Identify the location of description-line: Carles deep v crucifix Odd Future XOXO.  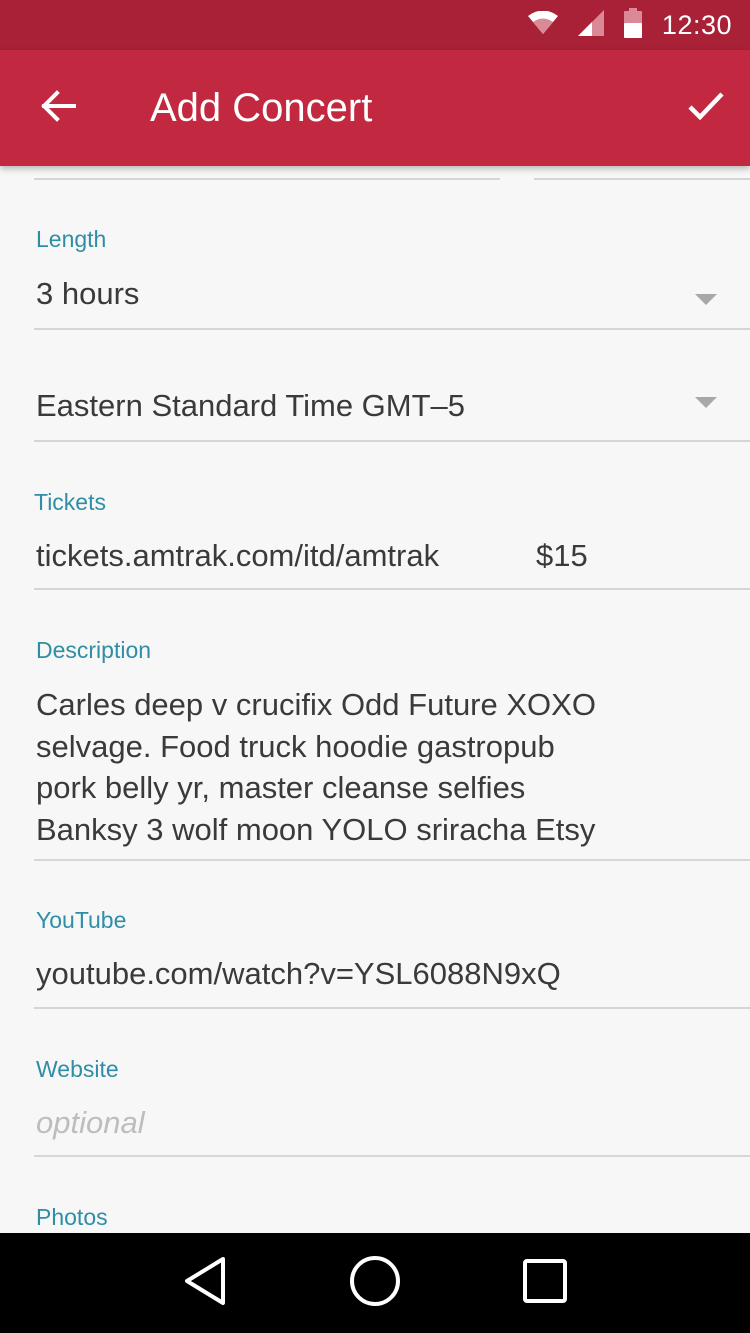
(316, 704).